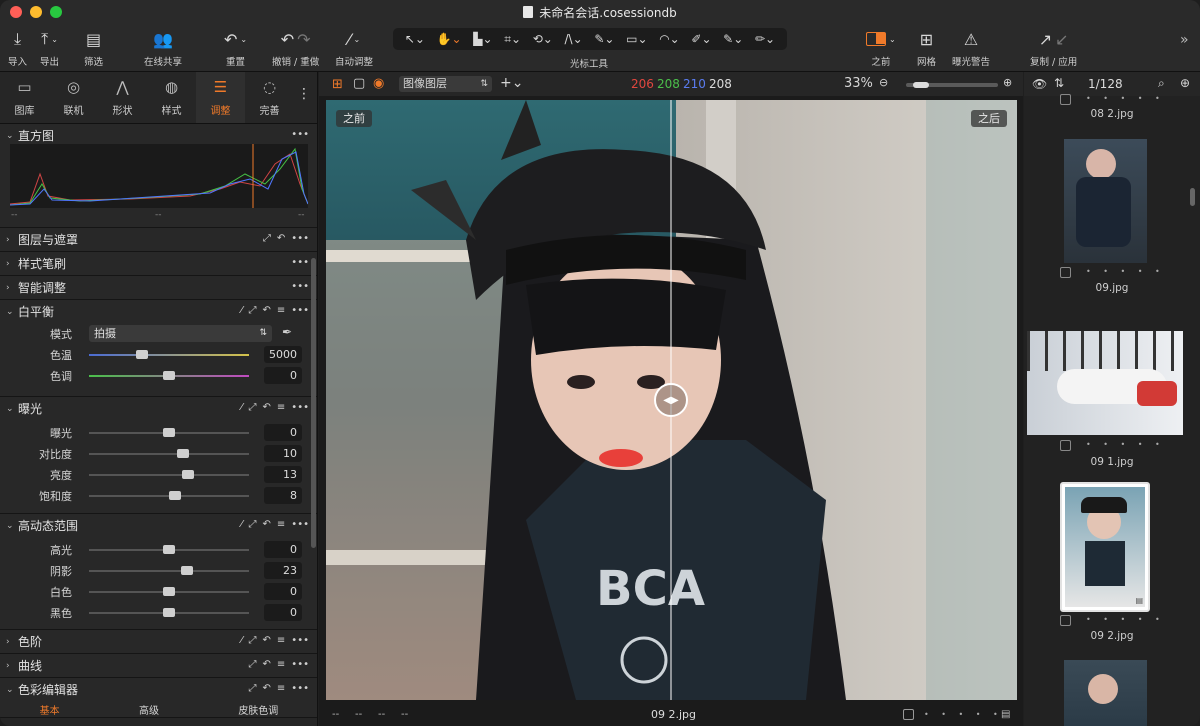  What do you see at coordinates (73, 97) in the screenshot?
I see `tab-camera: ◎ 联机` at bounding box center [73, 97].